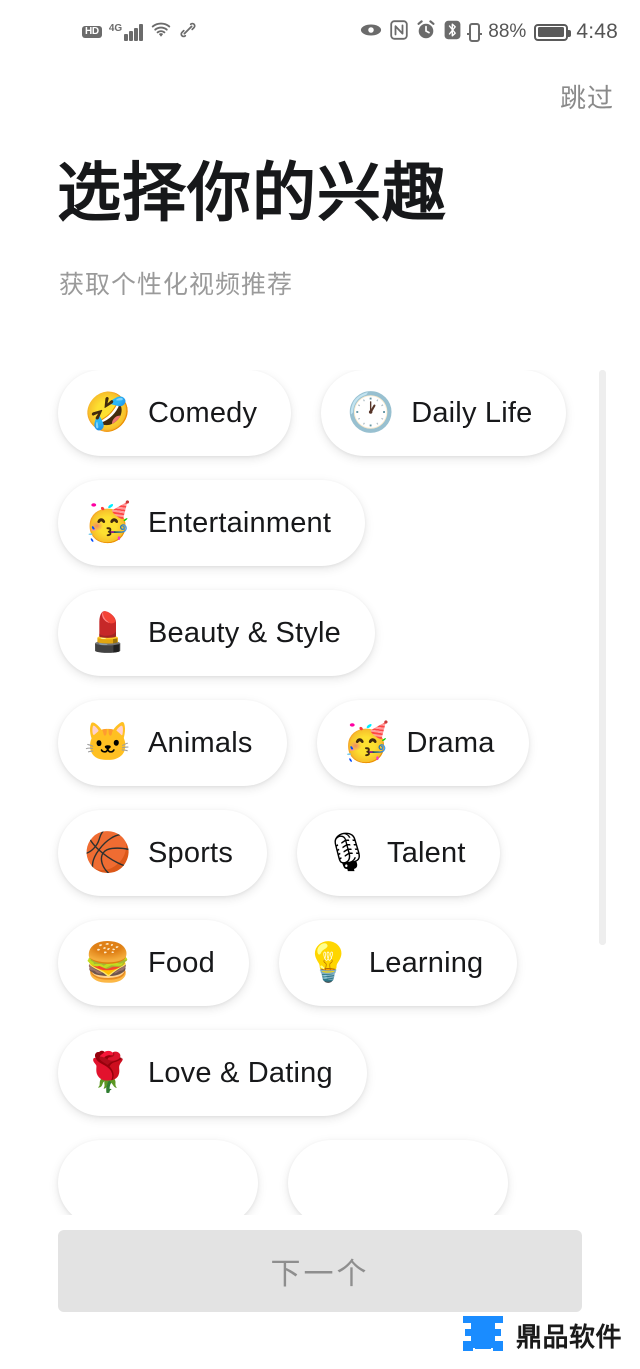 This screenshot has height=1369, width=640. What do you see at coordinates (108, 633) in the screenshot?
I see `lipstick-emoji: 💄` at bounding box center [108, 633].